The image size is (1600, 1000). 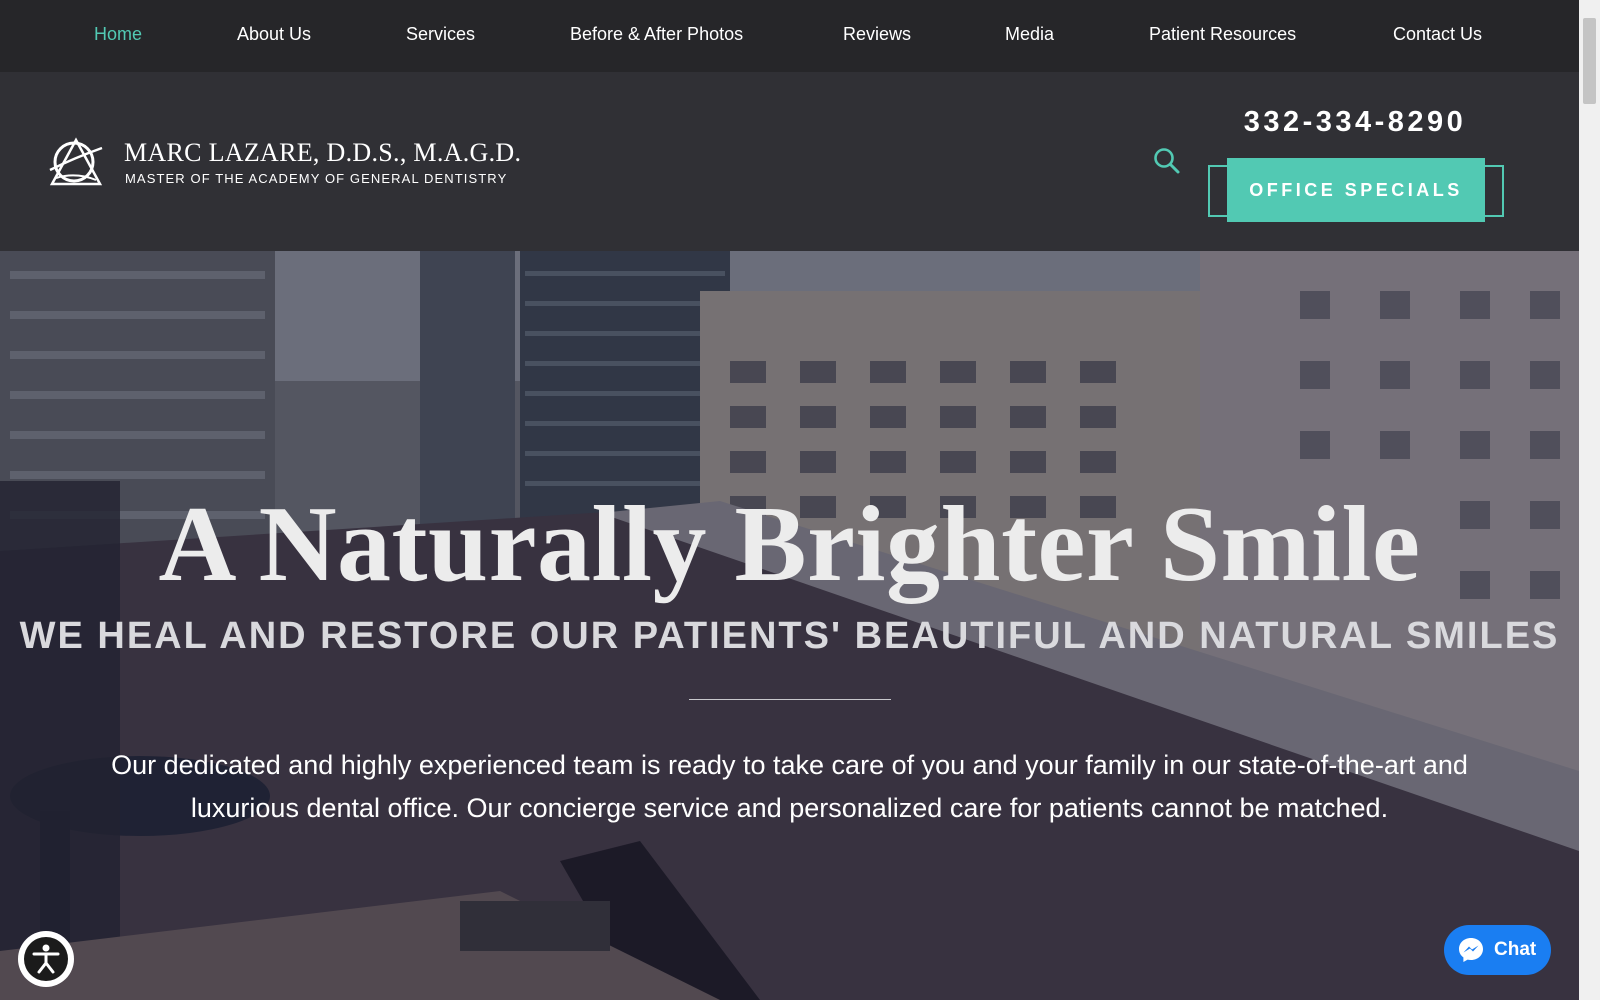 I want to click on accessibility-icon, so click(x=46, y=959).